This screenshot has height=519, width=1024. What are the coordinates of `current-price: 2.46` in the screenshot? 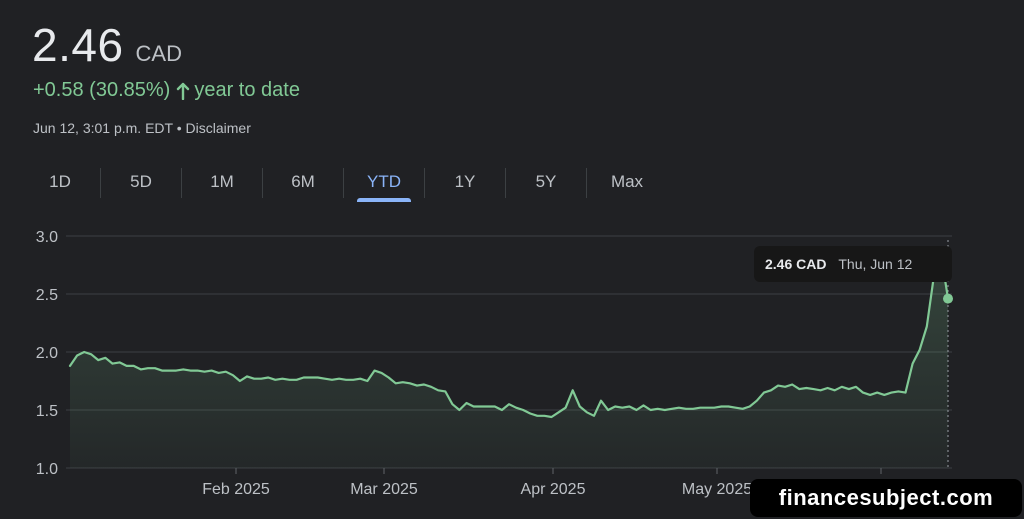 It's located at (78, 45).